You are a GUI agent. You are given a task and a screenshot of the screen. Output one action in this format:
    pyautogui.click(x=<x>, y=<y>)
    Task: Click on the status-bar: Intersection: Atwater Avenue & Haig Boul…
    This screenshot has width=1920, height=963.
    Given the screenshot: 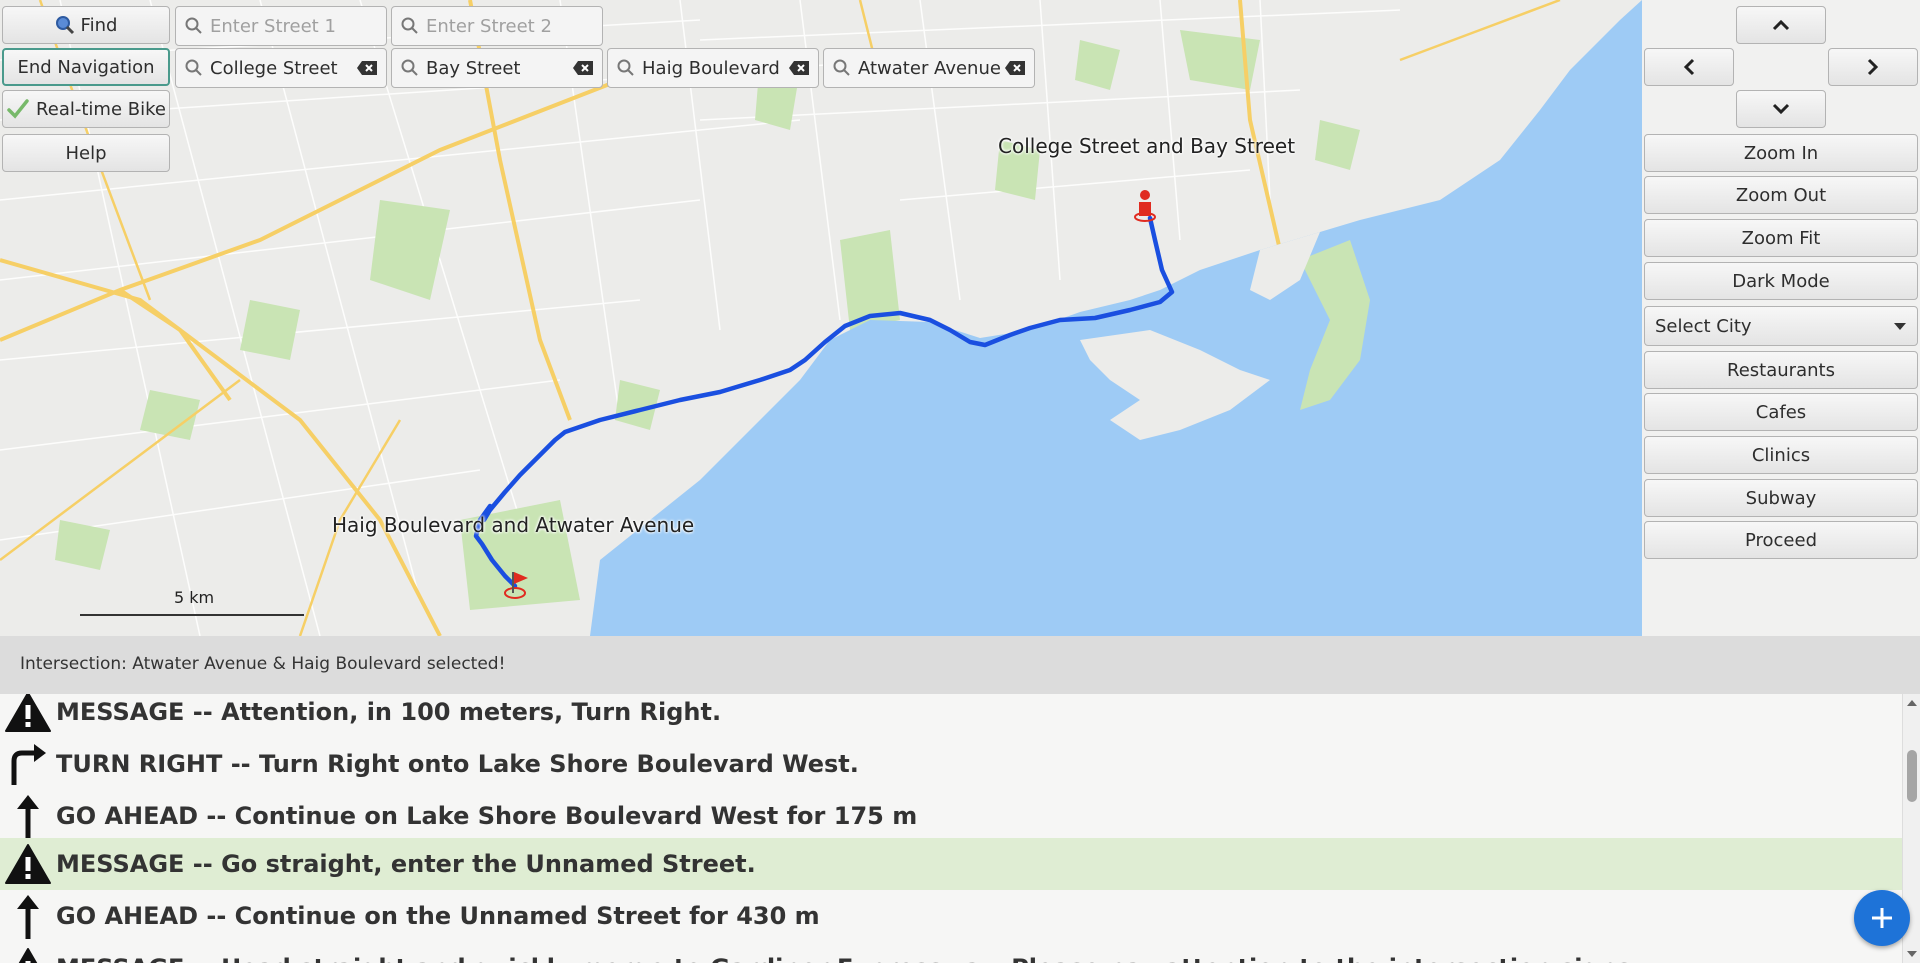 What is the action you would take?
    pyautogui.click(x=960, y=665)
    